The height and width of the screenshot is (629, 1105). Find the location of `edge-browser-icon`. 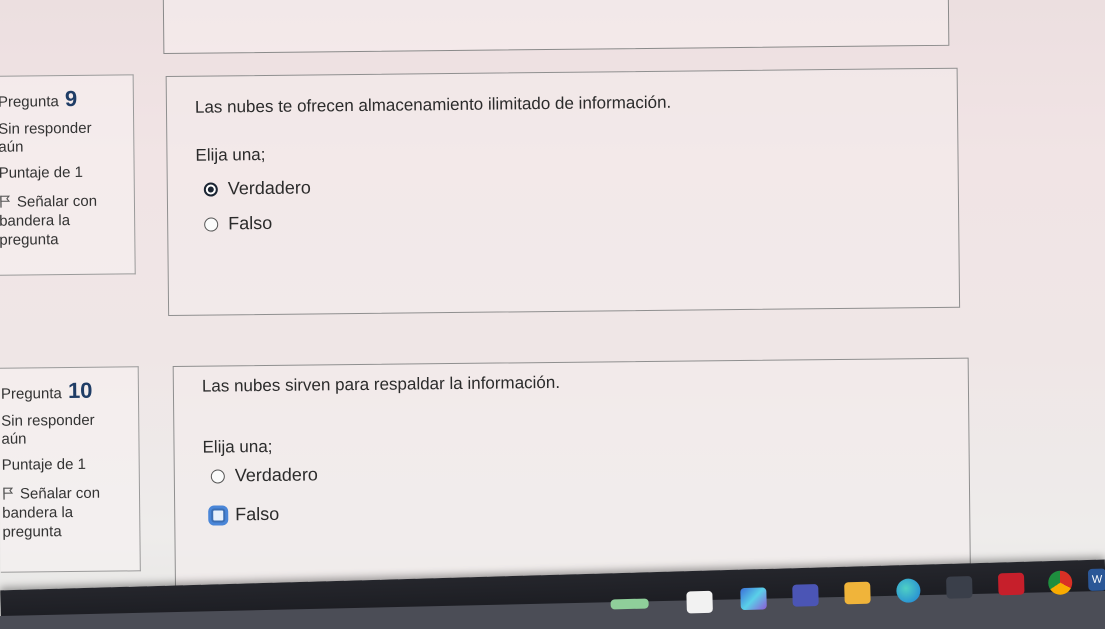

edge-browser-icon is located at coordinates (908, 590).